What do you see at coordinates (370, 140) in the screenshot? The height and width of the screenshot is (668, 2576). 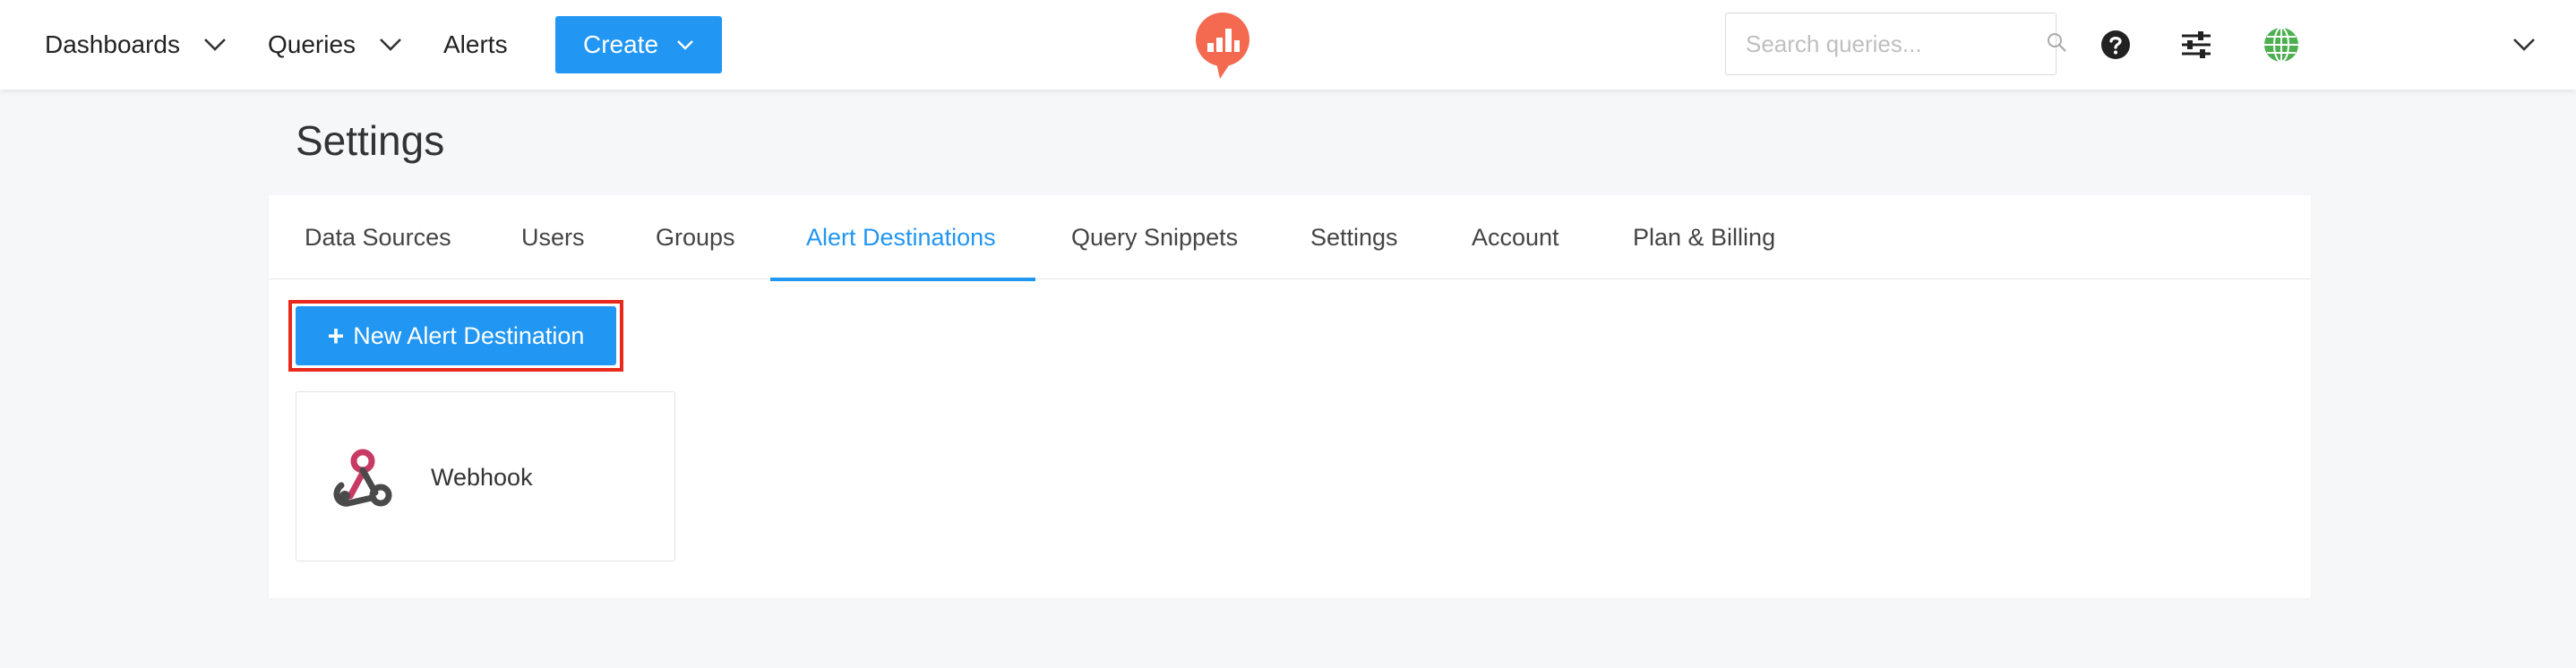 I see `page-title: Settings` at bounding box center [370, 140].